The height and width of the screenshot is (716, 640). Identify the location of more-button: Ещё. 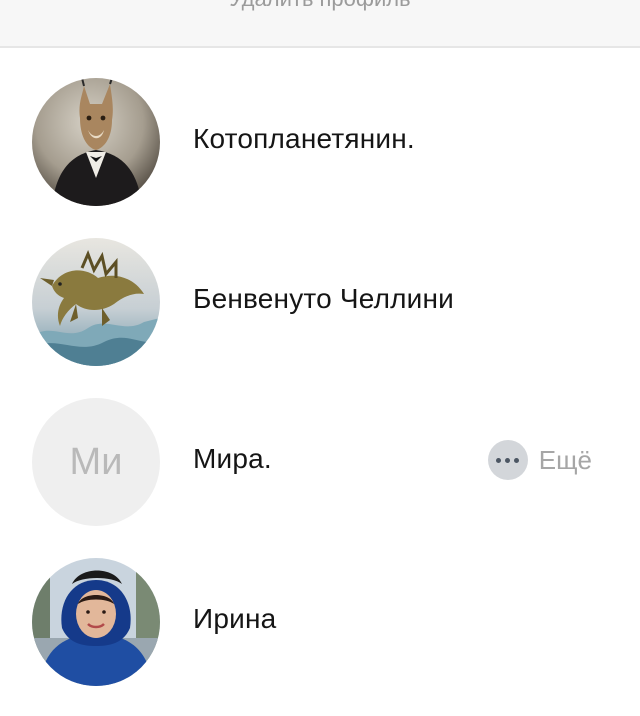
(539, 460).